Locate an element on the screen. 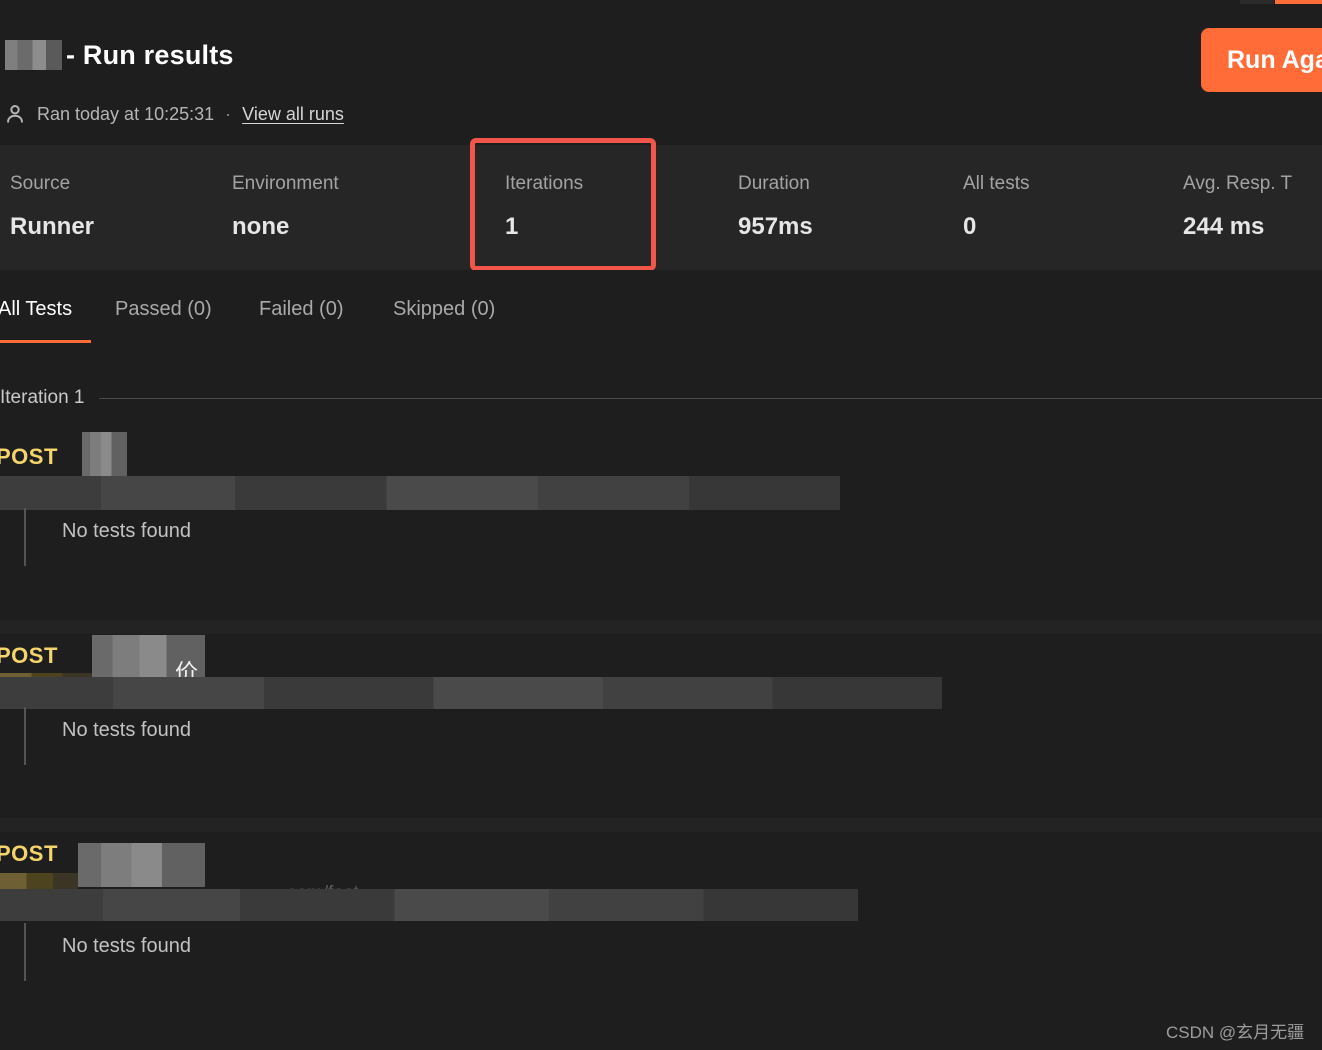  request-result-item: POST com/fast No tests found is located at coordinates (661, 906).